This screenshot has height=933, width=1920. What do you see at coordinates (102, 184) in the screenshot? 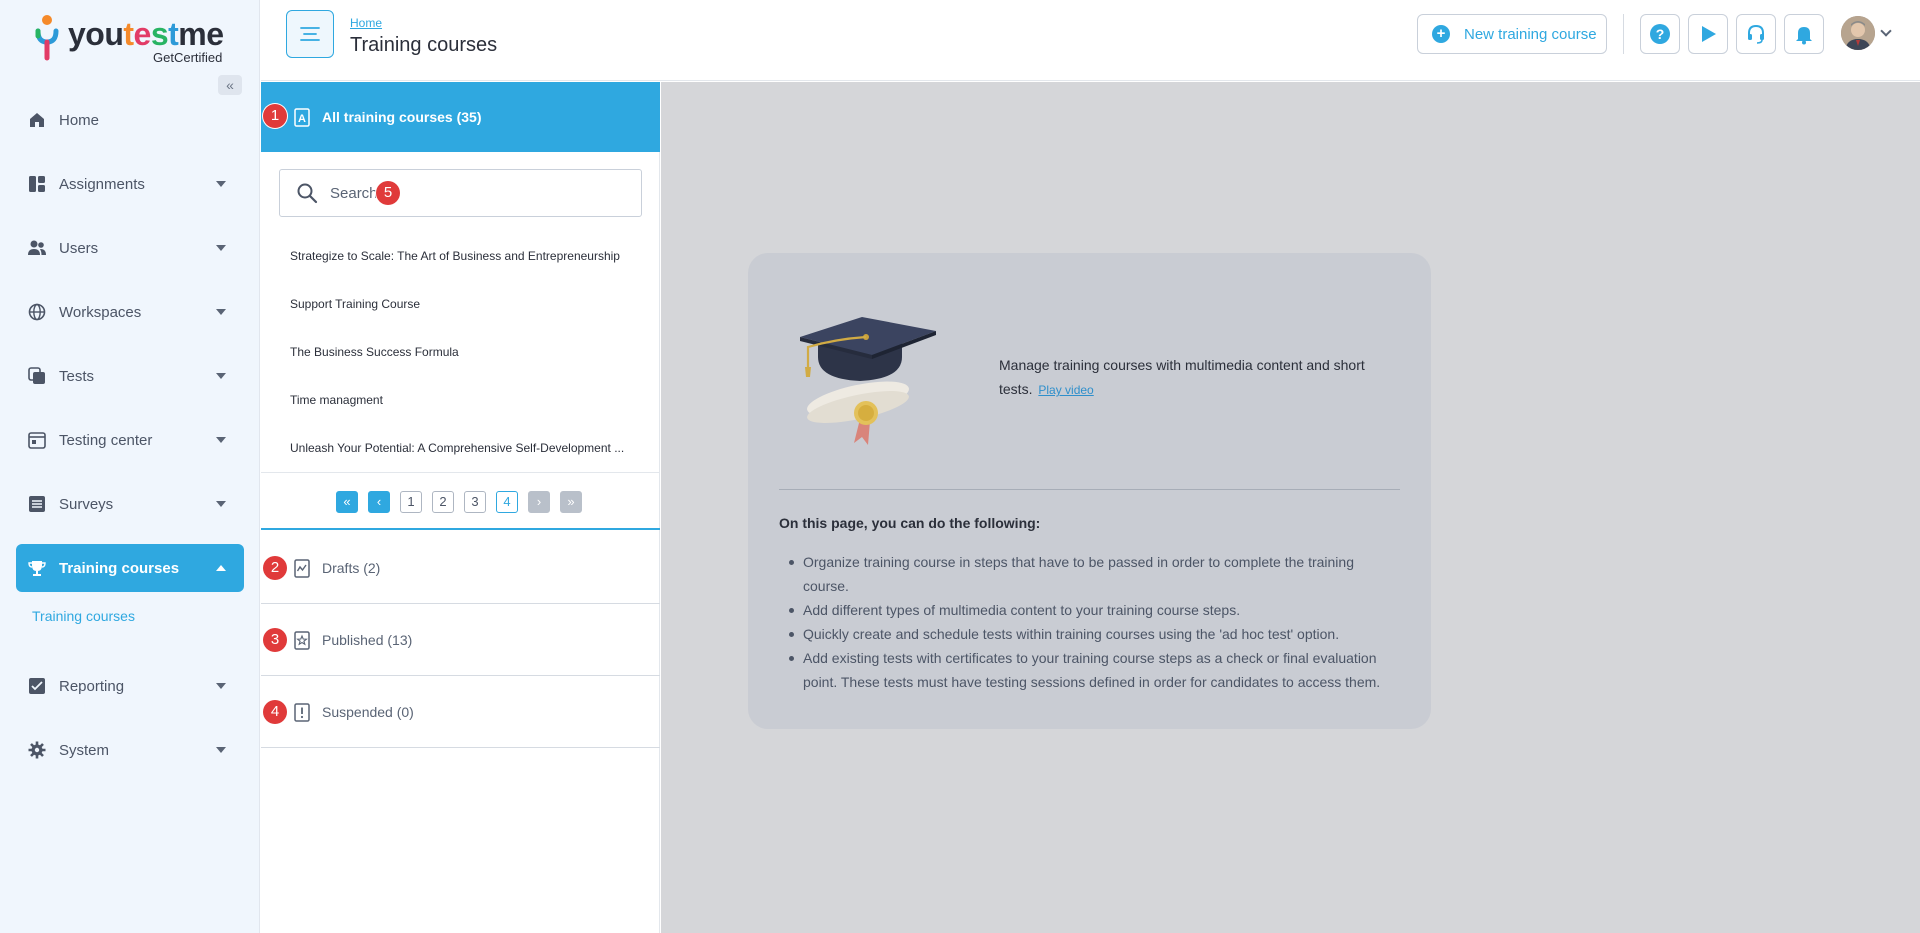
I see `sidebar-item-label: Assignments` at bounding box center [102, 184].